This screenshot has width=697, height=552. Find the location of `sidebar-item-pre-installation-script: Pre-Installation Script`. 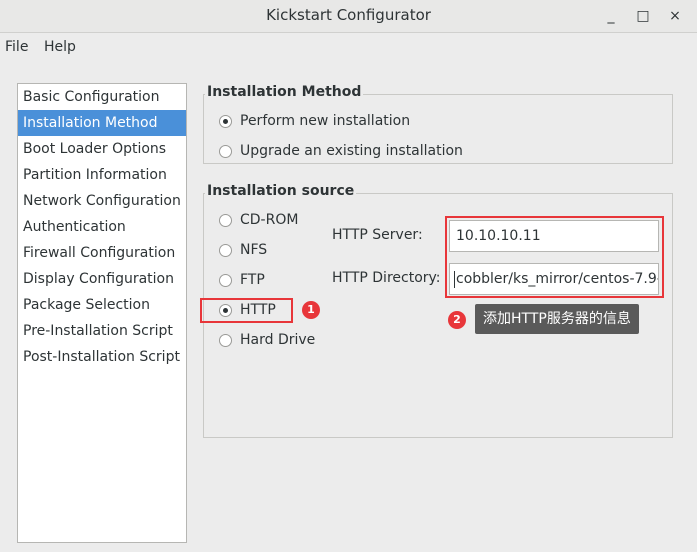

sidebar-item-pre-installation-script: Pre-Installation Script is located at coordinates (102, 331).